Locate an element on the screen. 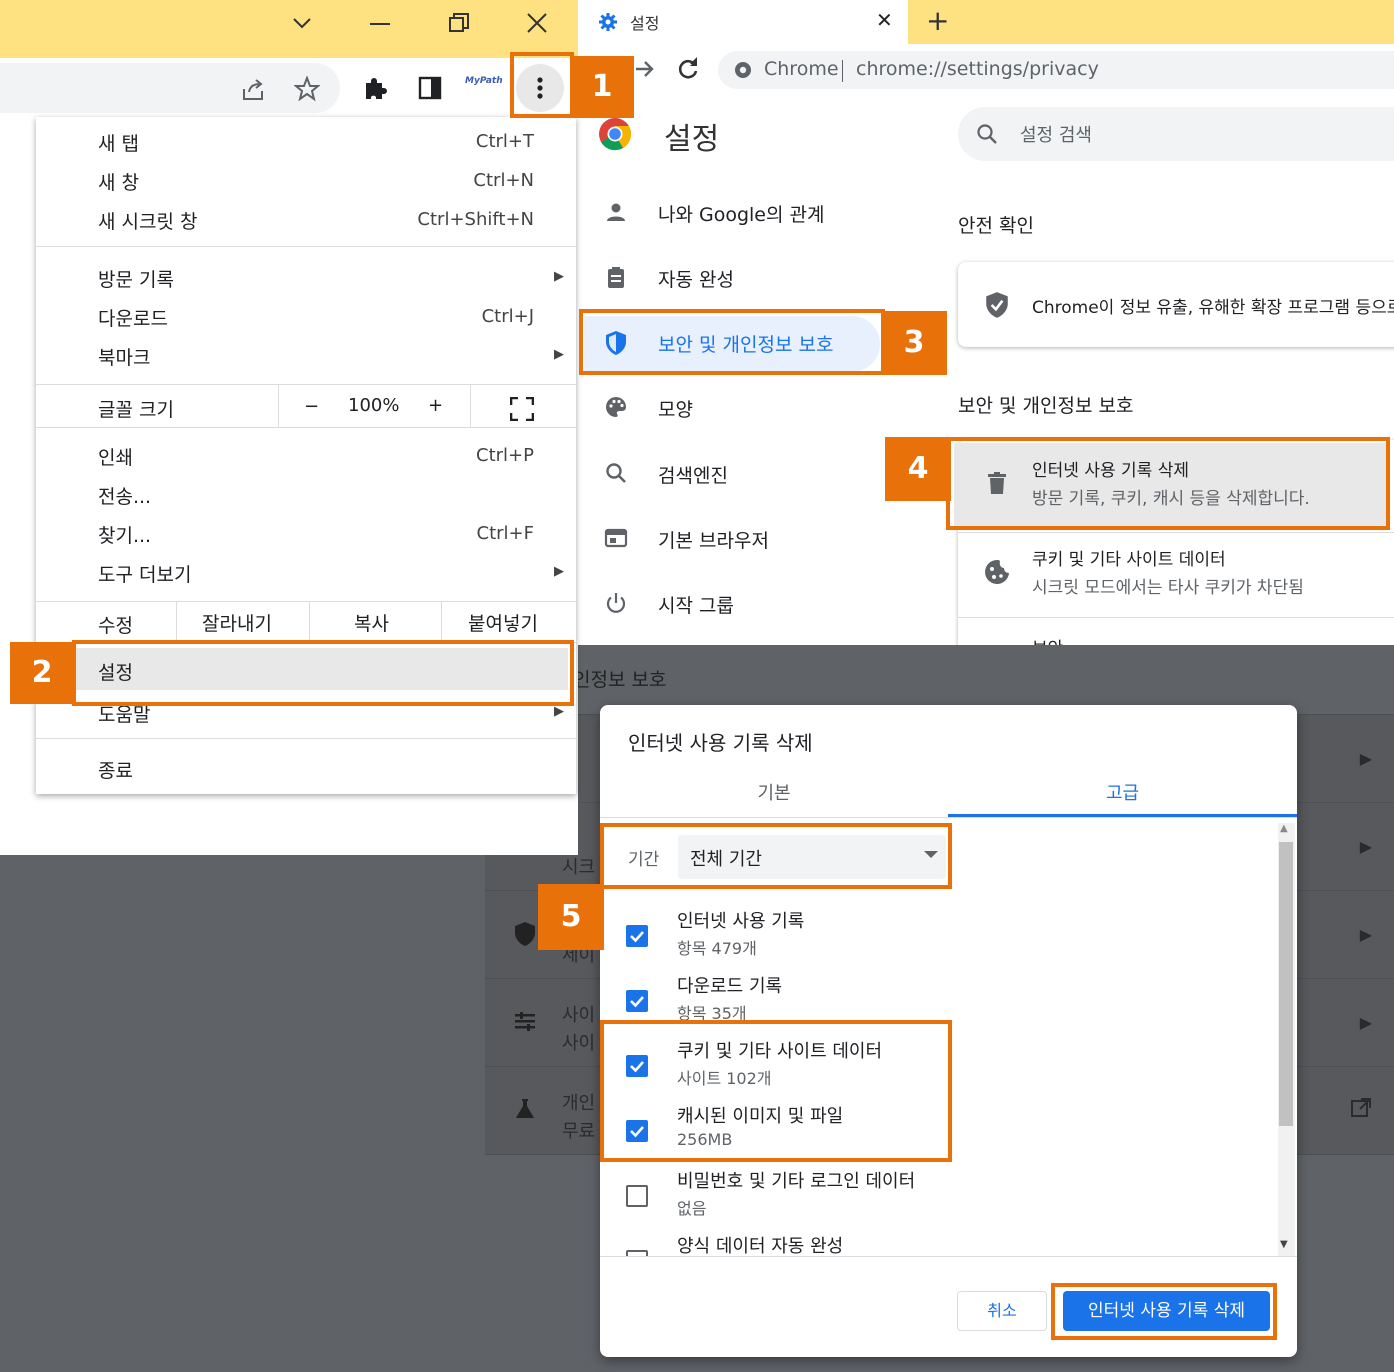 Image resolution: width=1394 pixels, height=1372 pixels. menu-item-new-window: 새 창 Ctrl+N is located at coordinates (306, 181).